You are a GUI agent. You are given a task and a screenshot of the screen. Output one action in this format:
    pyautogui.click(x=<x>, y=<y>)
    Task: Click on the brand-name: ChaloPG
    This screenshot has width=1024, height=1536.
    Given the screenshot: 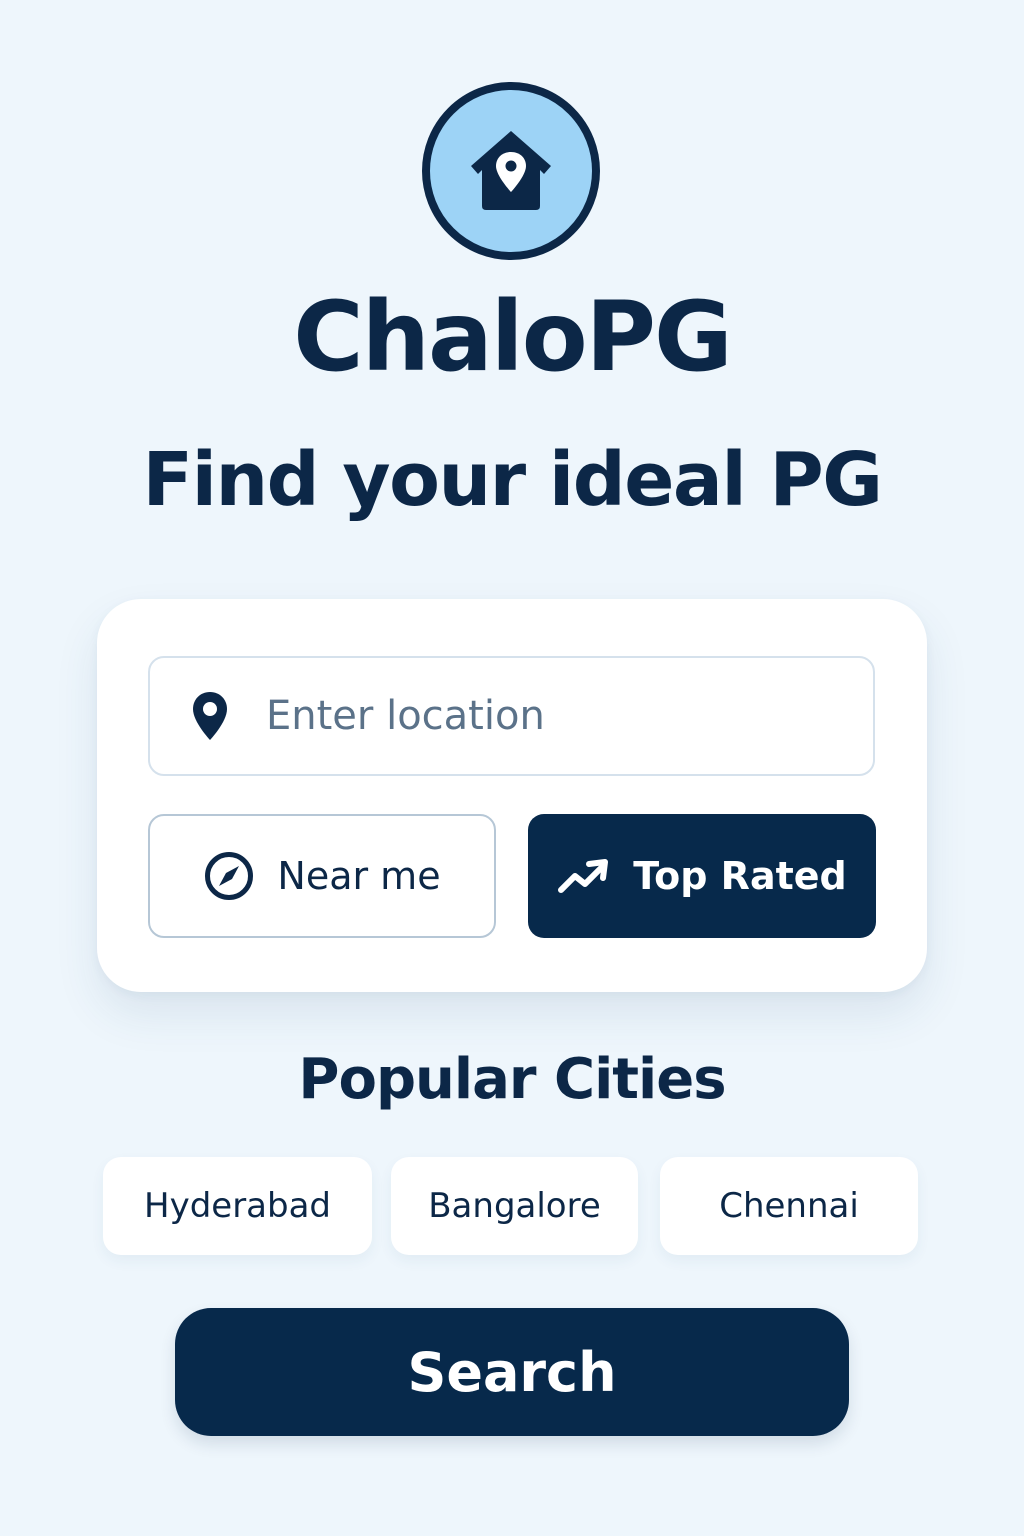 What is the action you would take?
    pyautogui.click(x=513, y=337)
    